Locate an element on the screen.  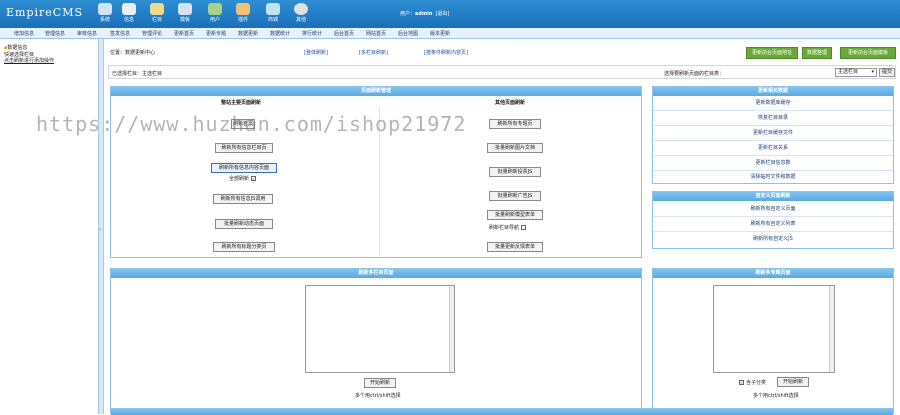
topic-multiselect is located at coordinates (774, 329).